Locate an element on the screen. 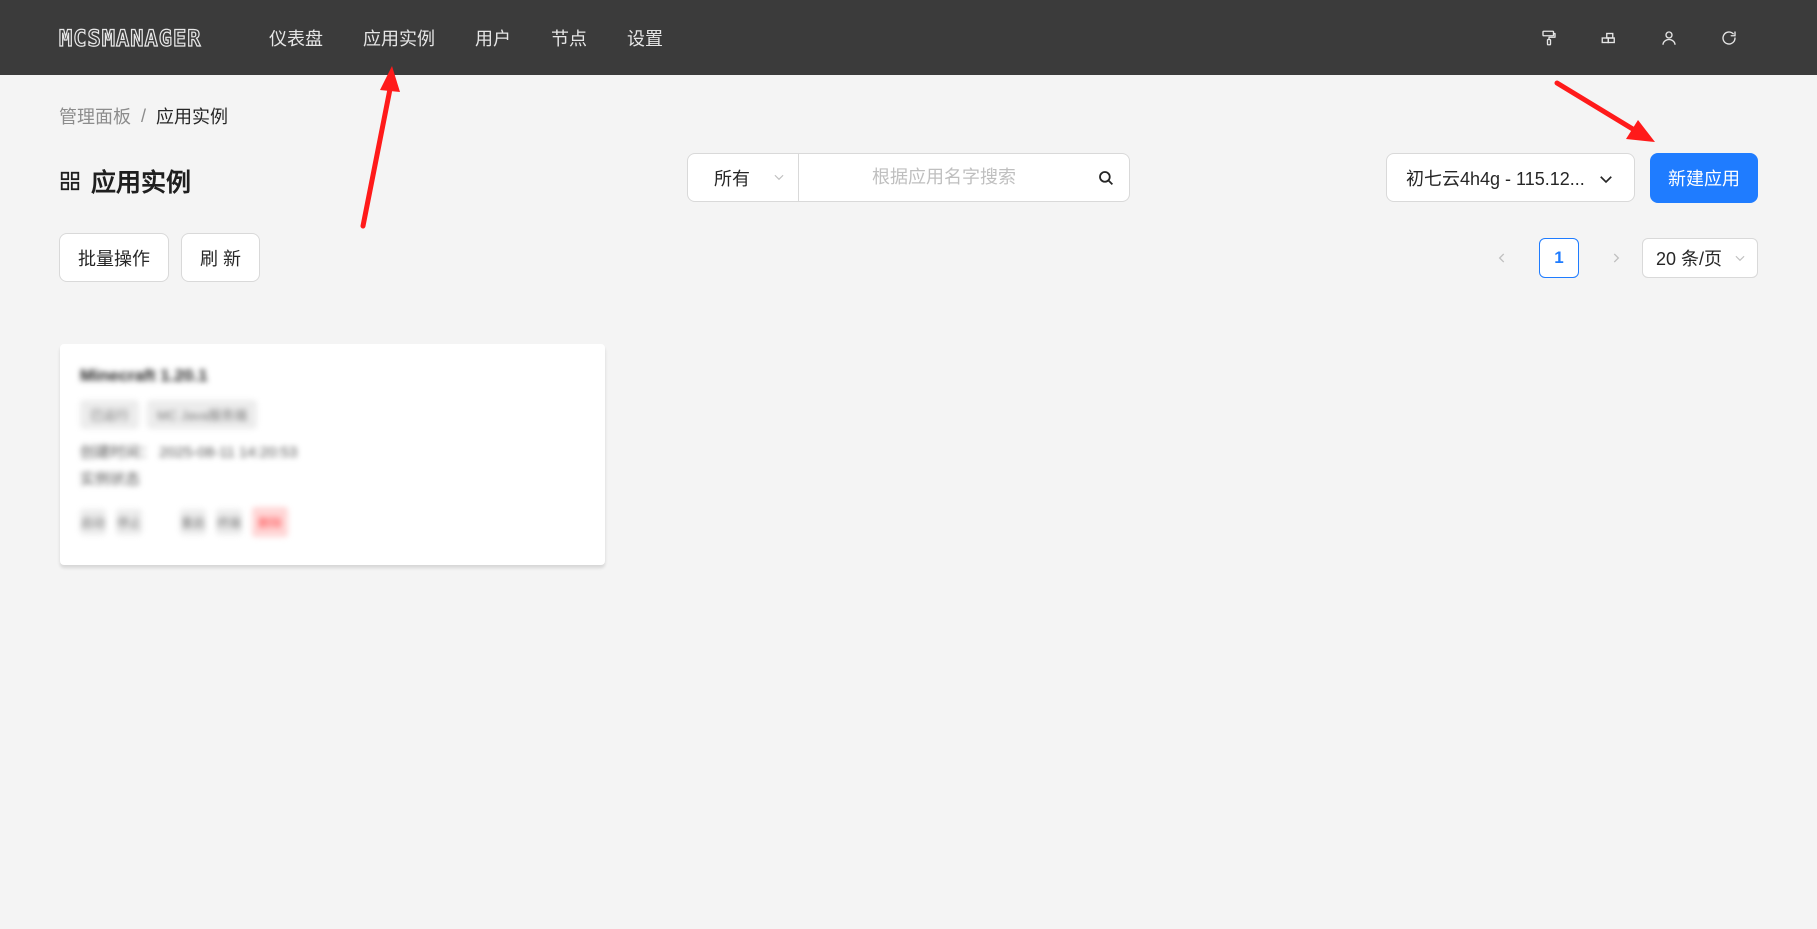 The image size is (1817, 929). nav-users: 用户 is located at coordinates (493, 38).